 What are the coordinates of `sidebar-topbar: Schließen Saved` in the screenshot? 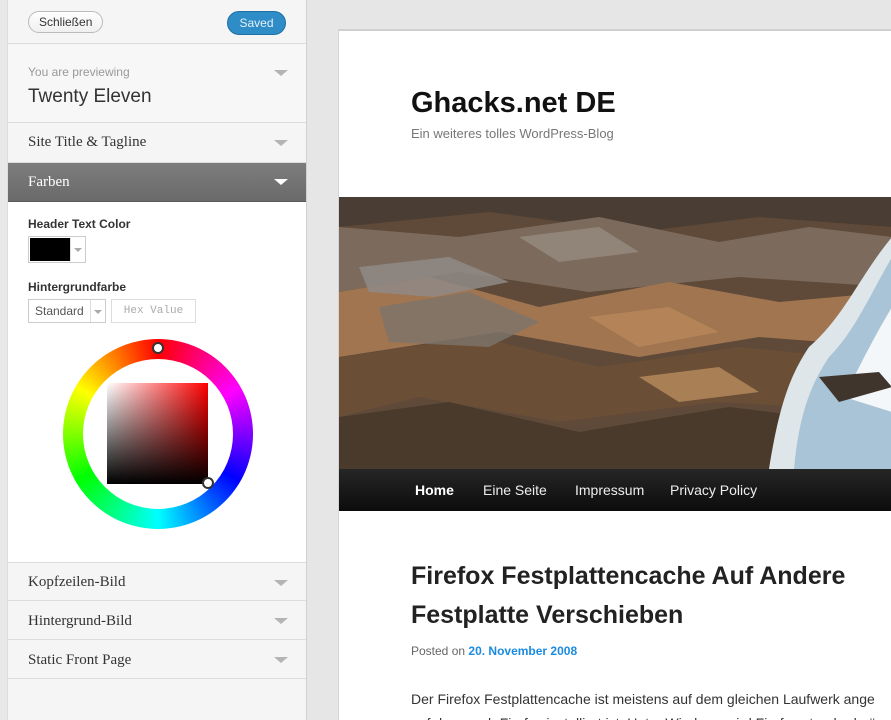 It's located at (157, 22).